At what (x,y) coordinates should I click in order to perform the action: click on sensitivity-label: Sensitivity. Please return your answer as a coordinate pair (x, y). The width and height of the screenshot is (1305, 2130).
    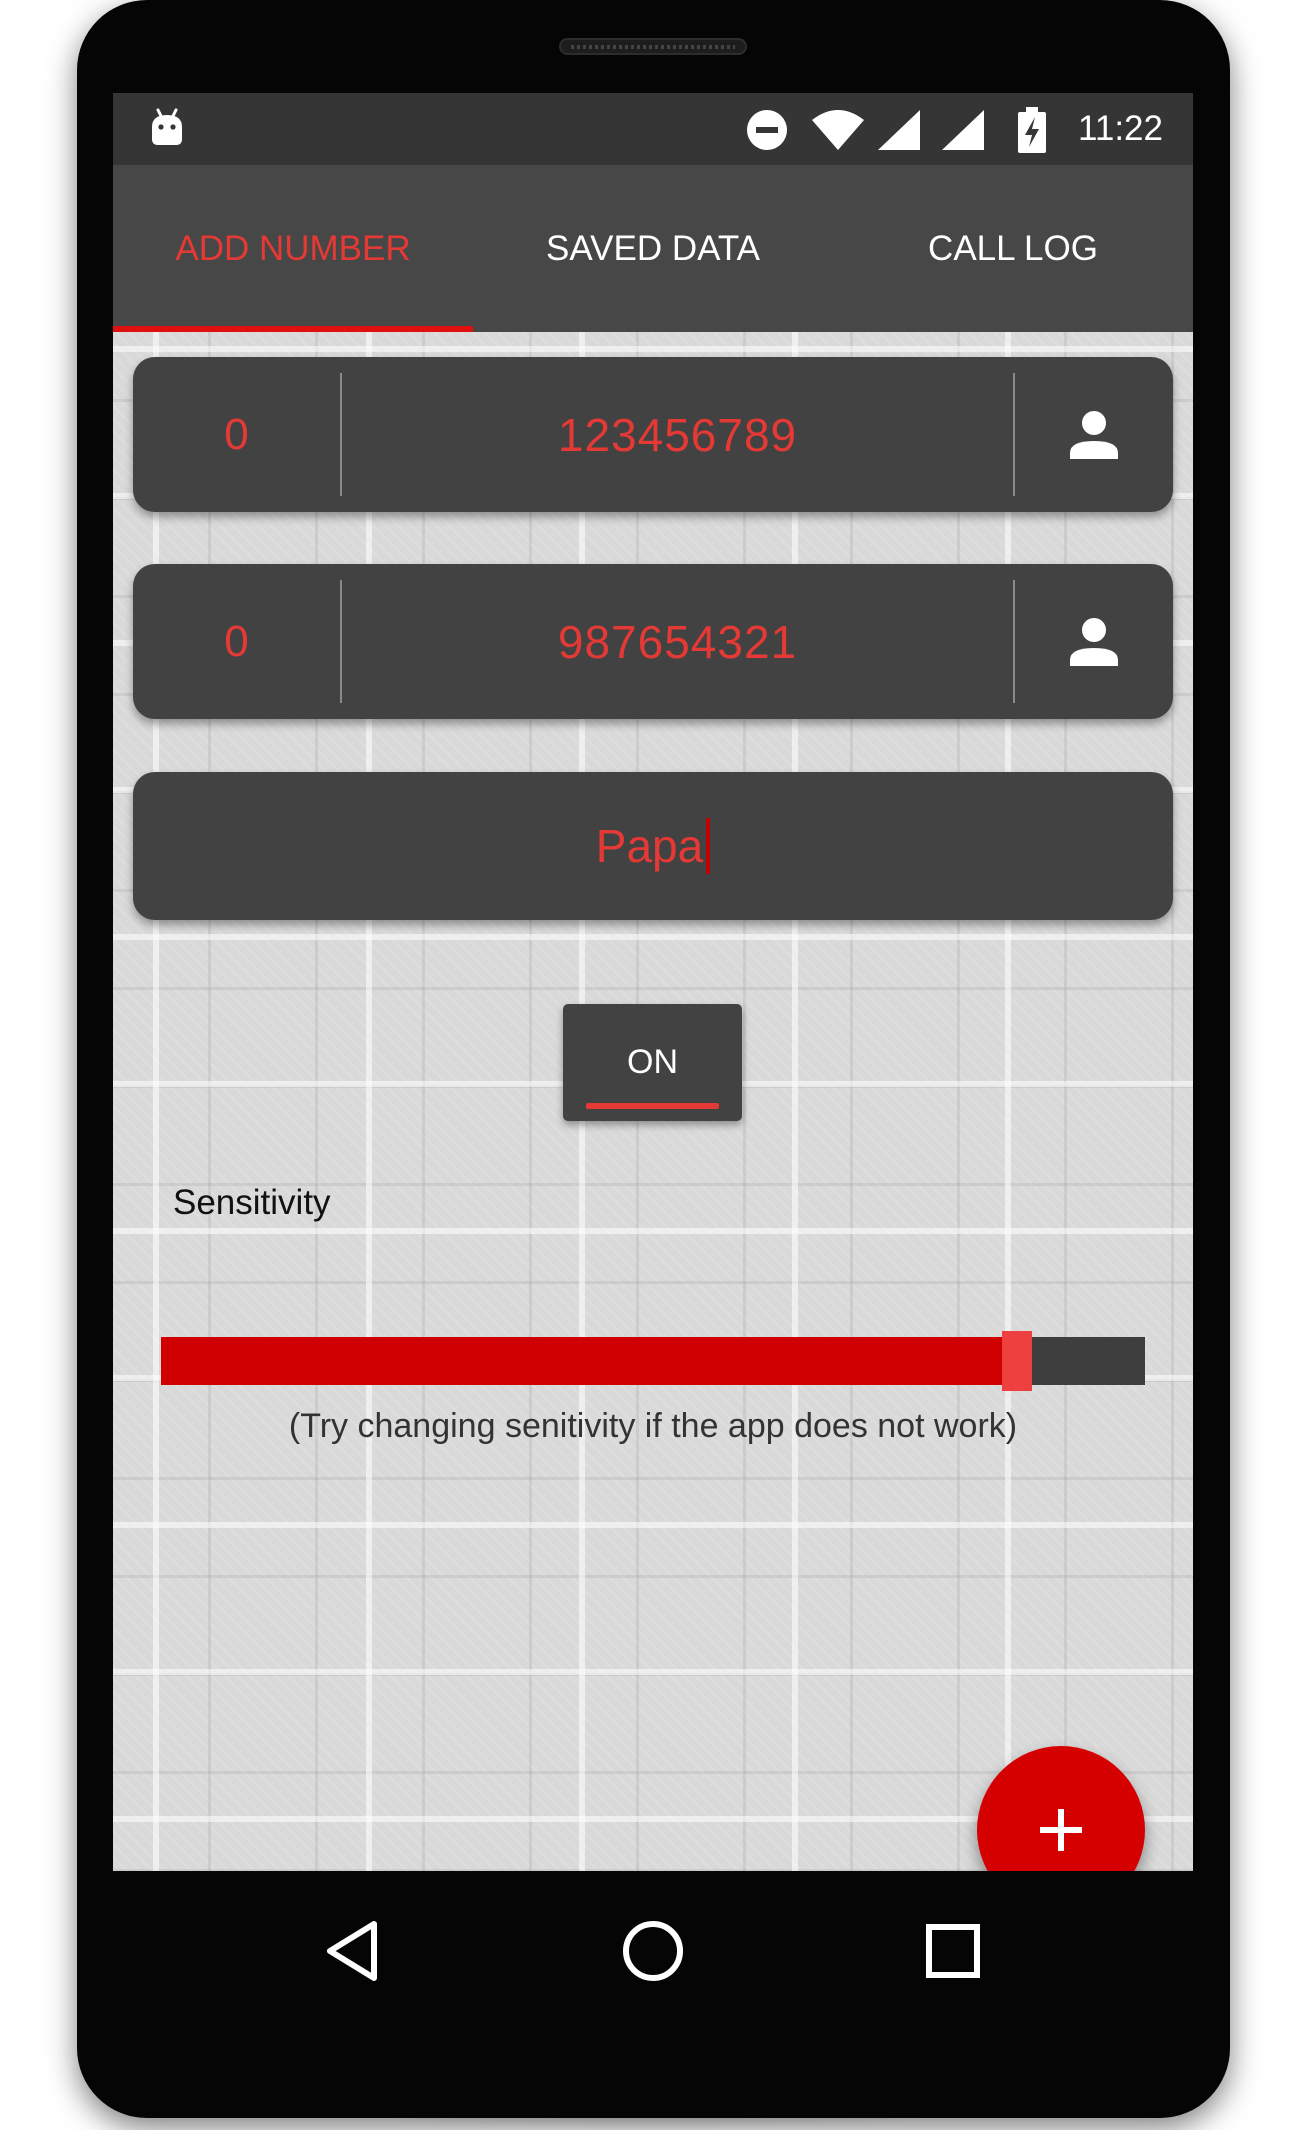
    Looking at the image, I should click on (252, 1202).